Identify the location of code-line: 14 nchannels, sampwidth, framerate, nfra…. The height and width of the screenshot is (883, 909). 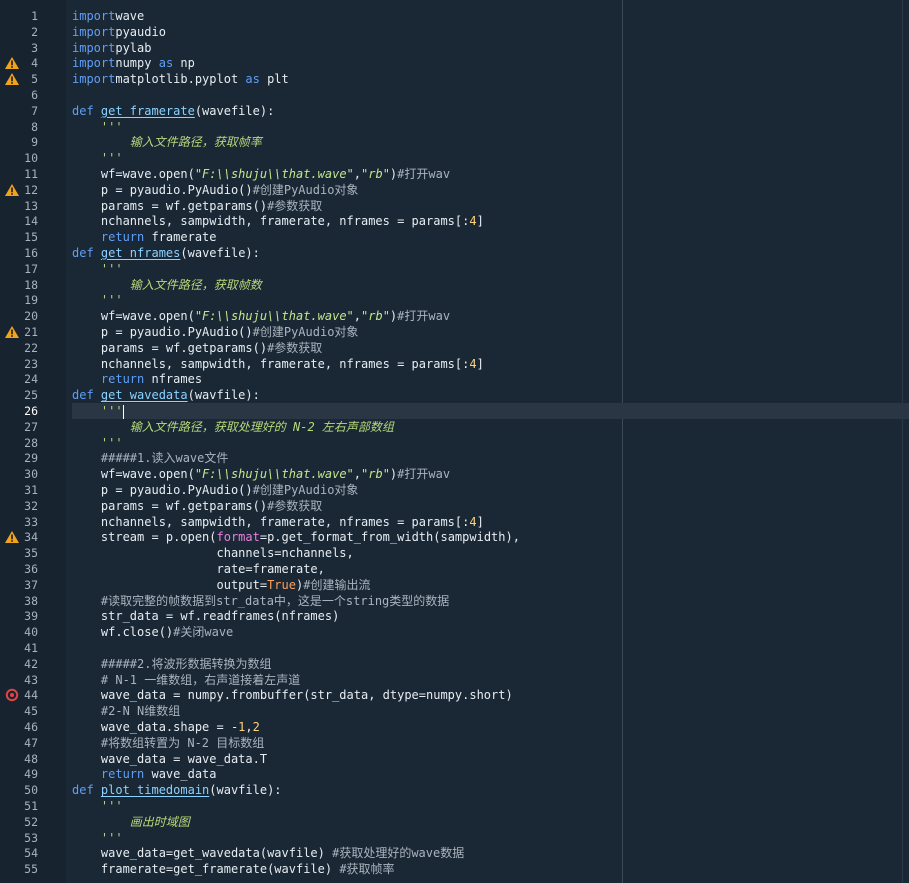
(454, 221).